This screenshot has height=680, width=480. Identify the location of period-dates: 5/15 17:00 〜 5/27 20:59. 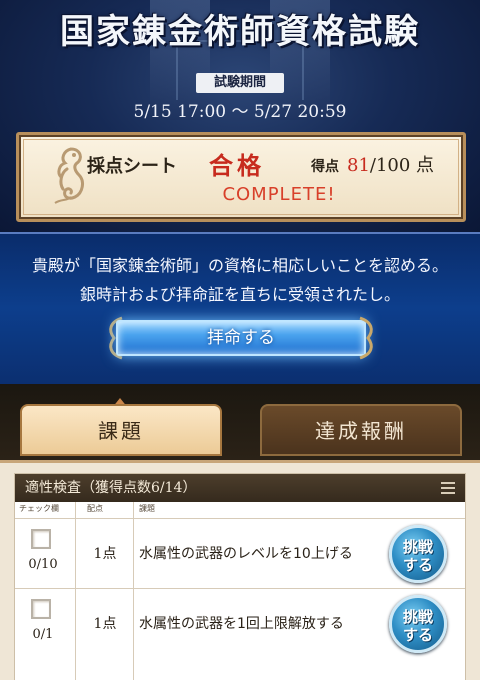
(240, 112).